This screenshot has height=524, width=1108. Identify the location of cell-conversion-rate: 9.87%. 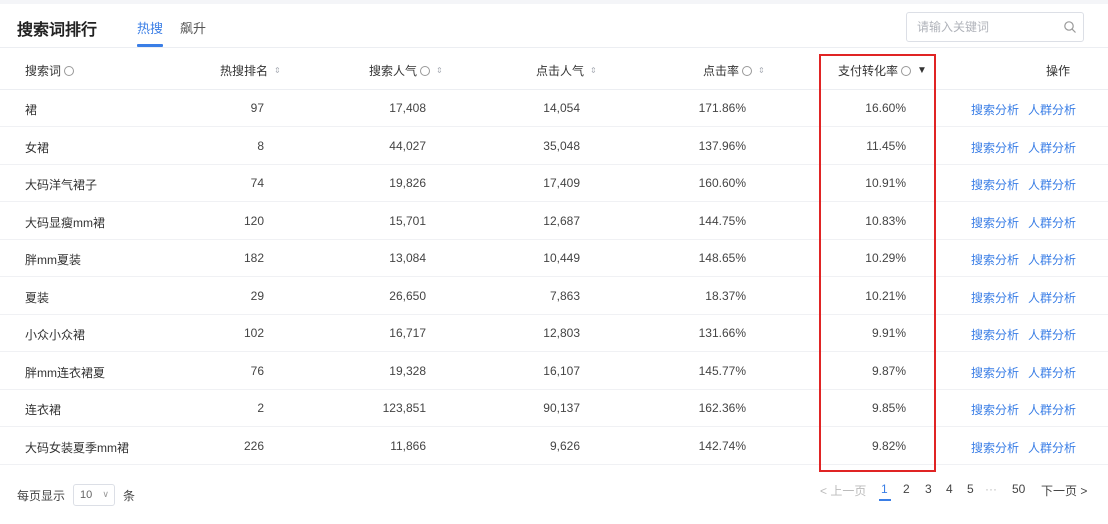
(888, 370).